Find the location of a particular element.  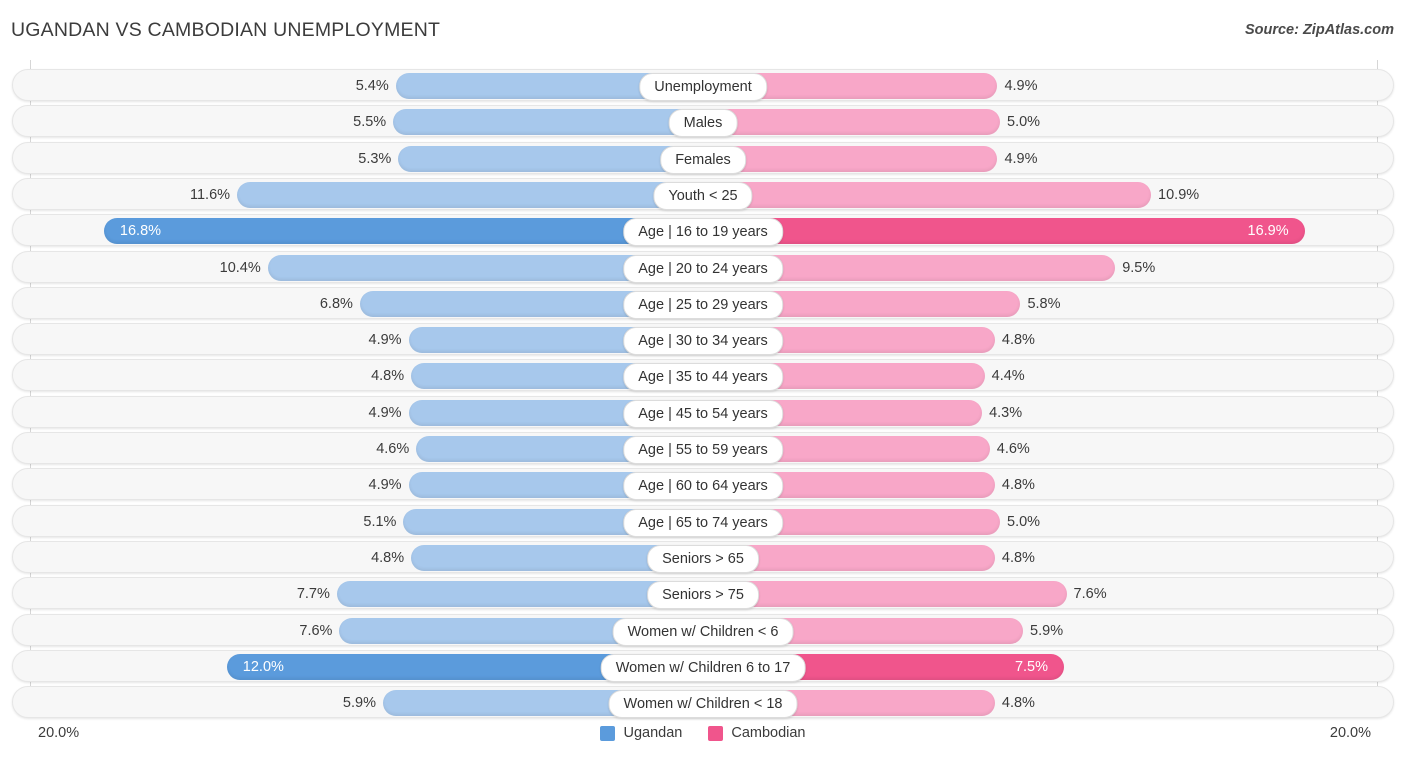

category-label: Age | 55 to 59 years is located at coordinates (703, 450).